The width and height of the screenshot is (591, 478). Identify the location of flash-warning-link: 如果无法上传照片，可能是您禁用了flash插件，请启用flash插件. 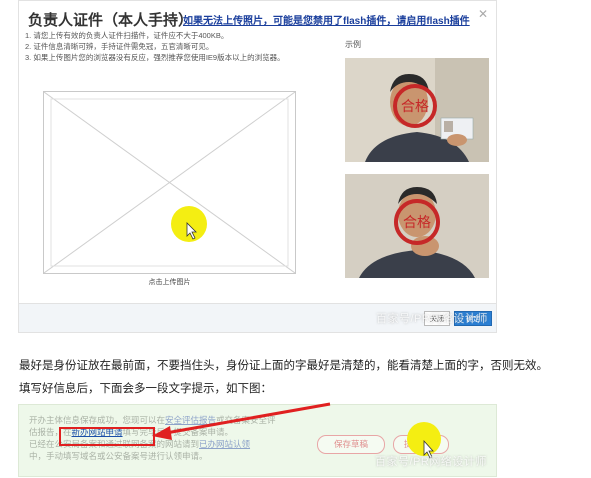
(326, 19).